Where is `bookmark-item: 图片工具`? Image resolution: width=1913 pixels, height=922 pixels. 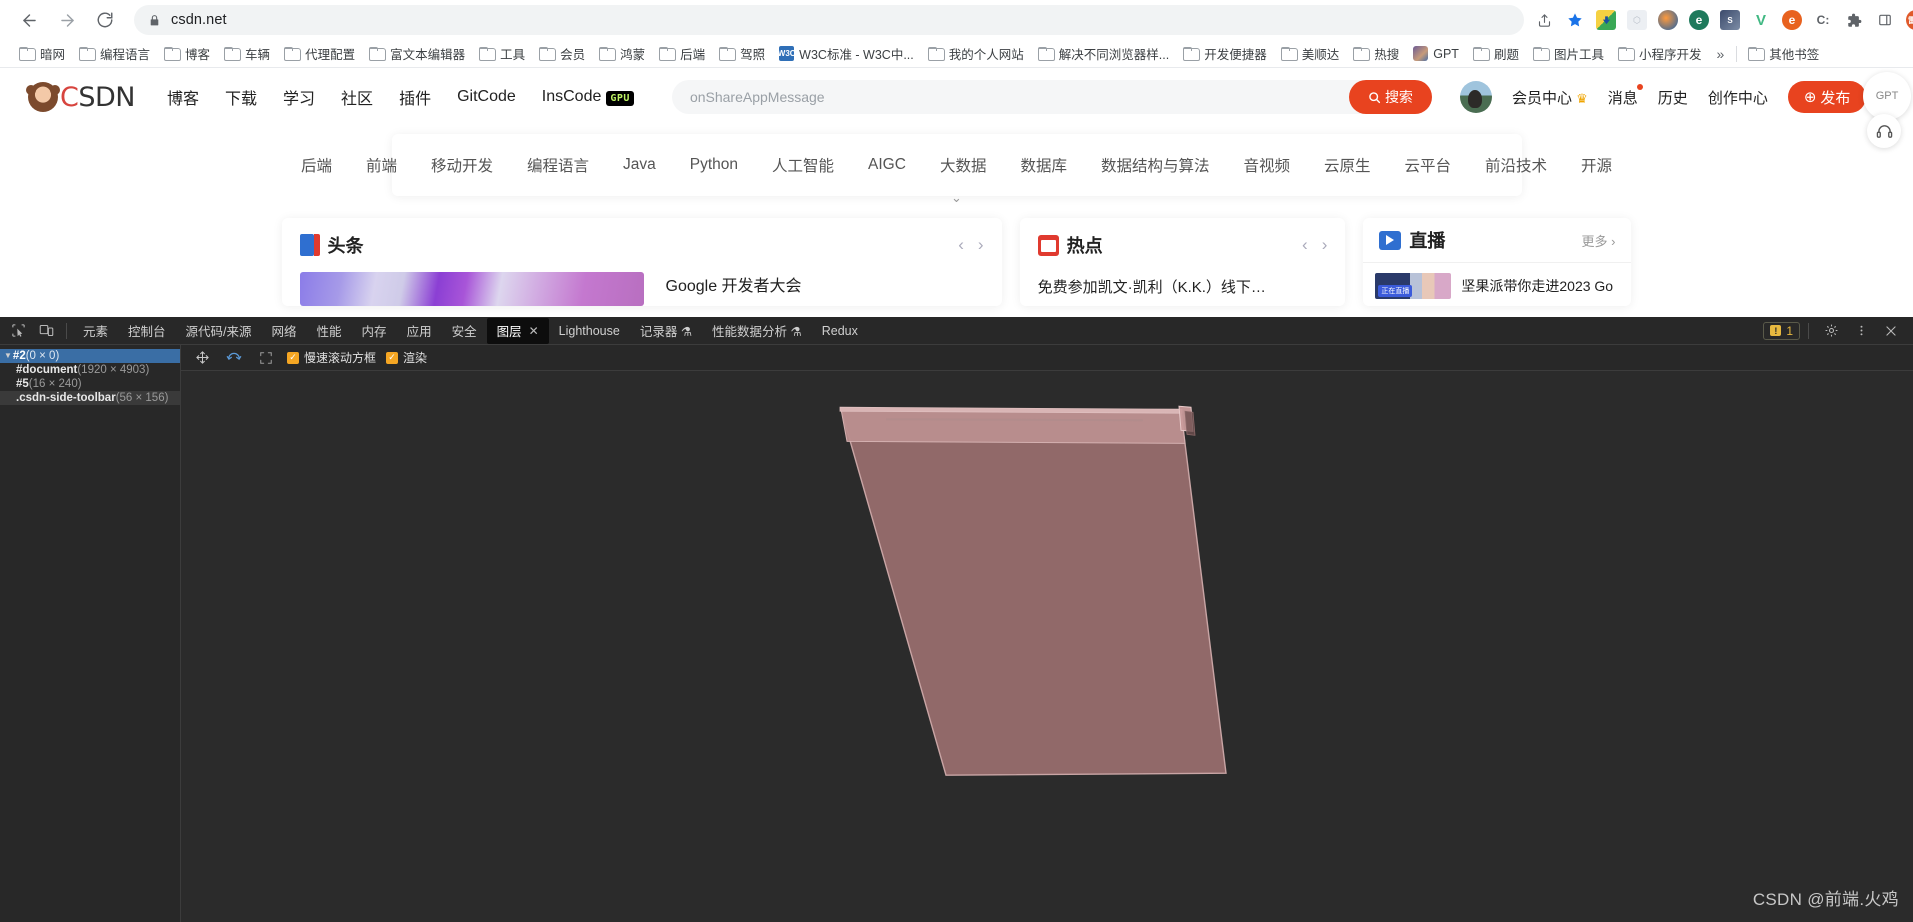 bookmark-item: 图片工具 is located at coordinates (1568, 53).